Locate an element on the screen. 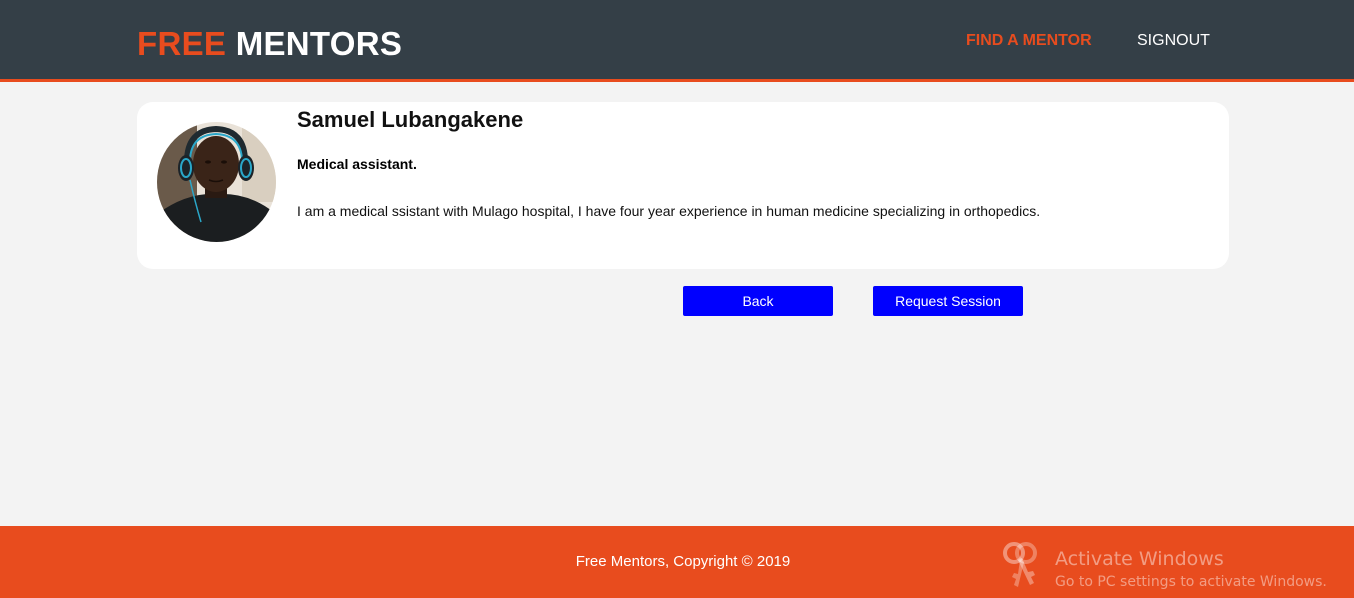  mentor-occupation: Medical assistant. is located at coordinates (357, 164).